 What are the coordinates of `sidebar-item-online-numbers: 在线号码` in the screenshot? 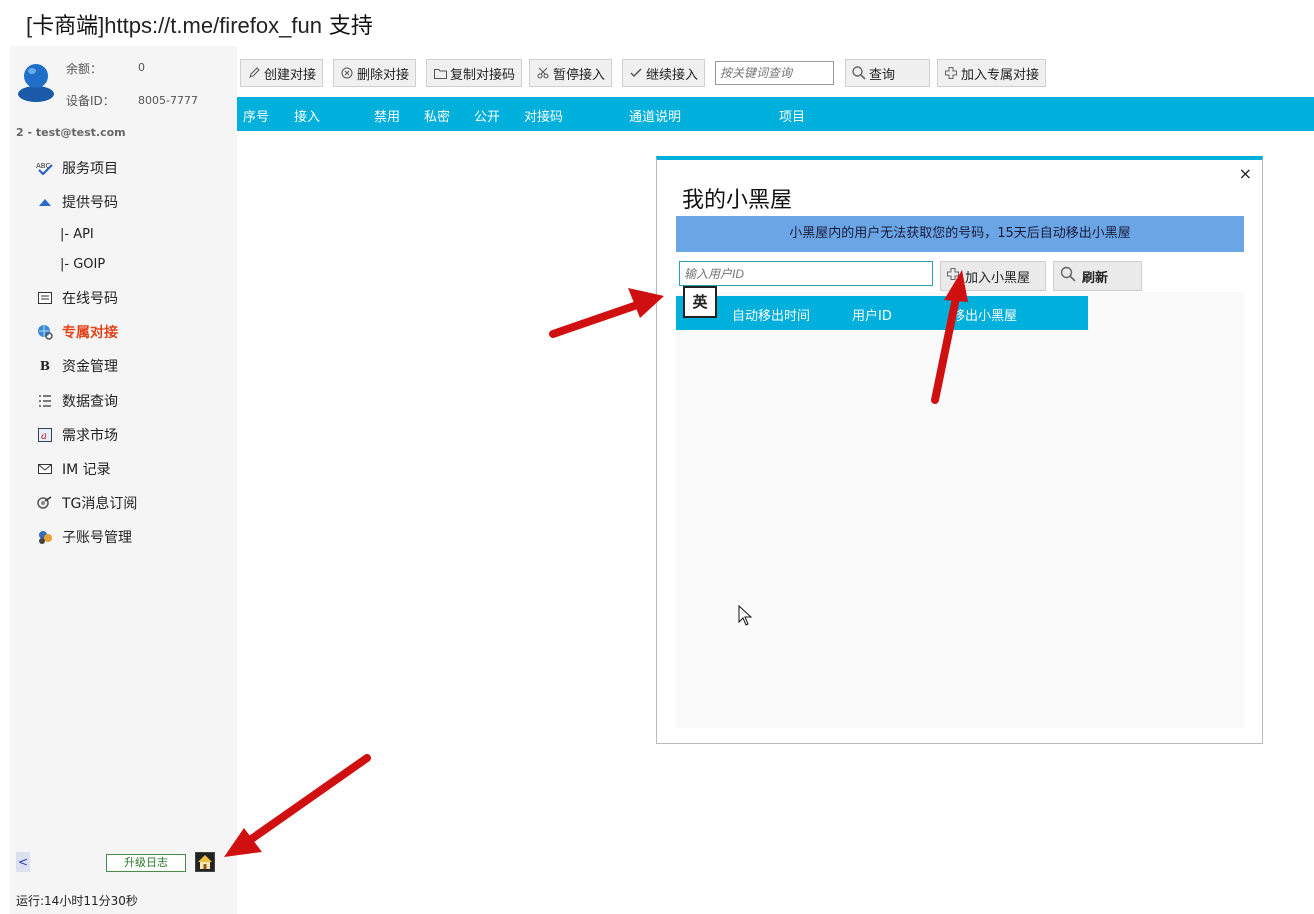 It's located at (77, 298).